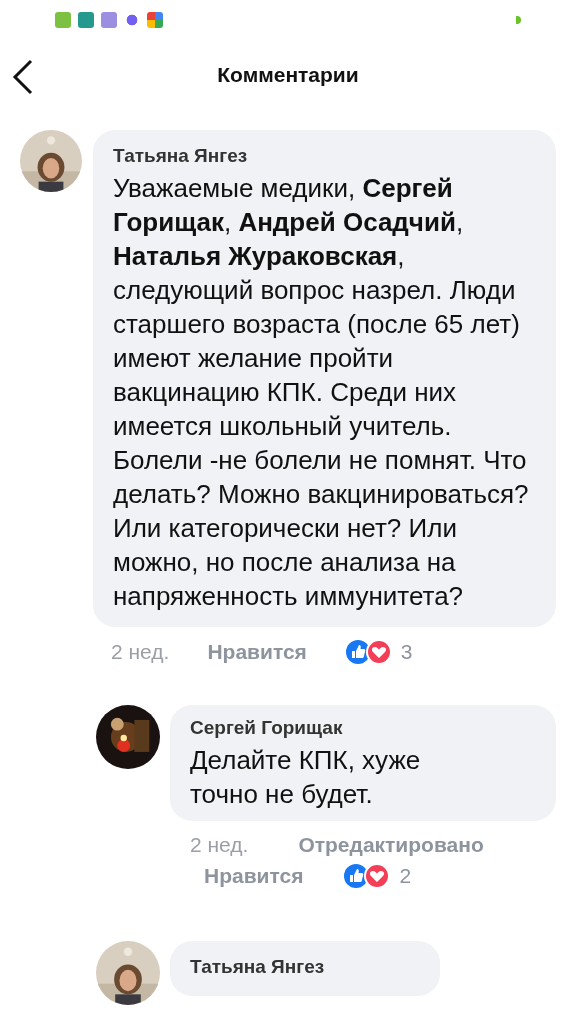  Describe the element at coordinates (391, 845) in the screenshot. I see `edited-label: Отредактировано` at that location.